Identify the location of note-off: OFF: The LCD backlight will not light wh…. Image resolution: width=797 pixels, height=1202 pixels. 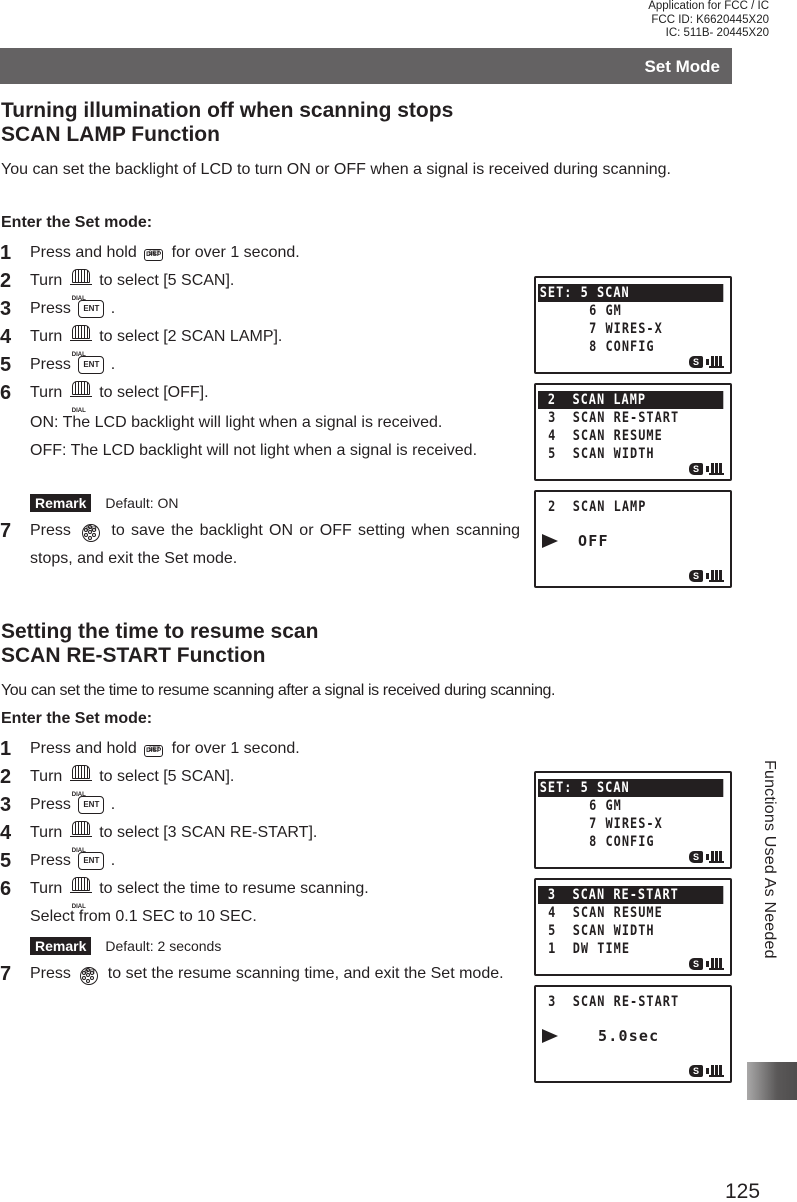
(254, 450).